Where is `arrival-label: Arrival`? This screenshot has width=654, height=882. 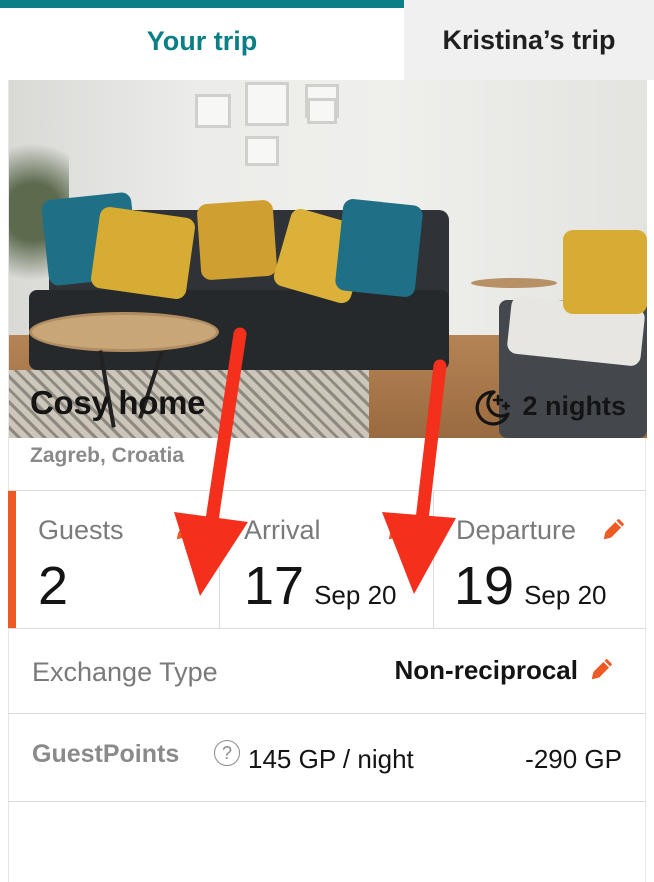 arrival-label: Arrival is located at coordinates (282, 530).